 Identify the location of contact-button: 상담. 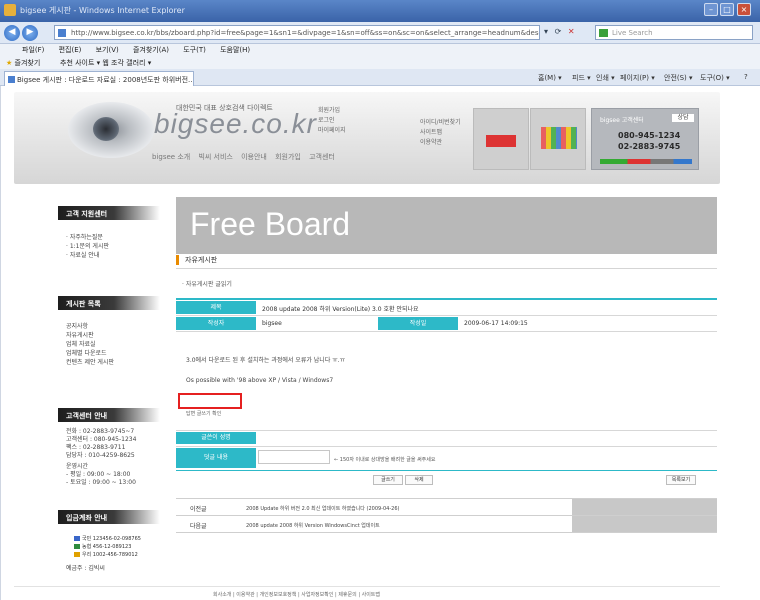
(683, 118).